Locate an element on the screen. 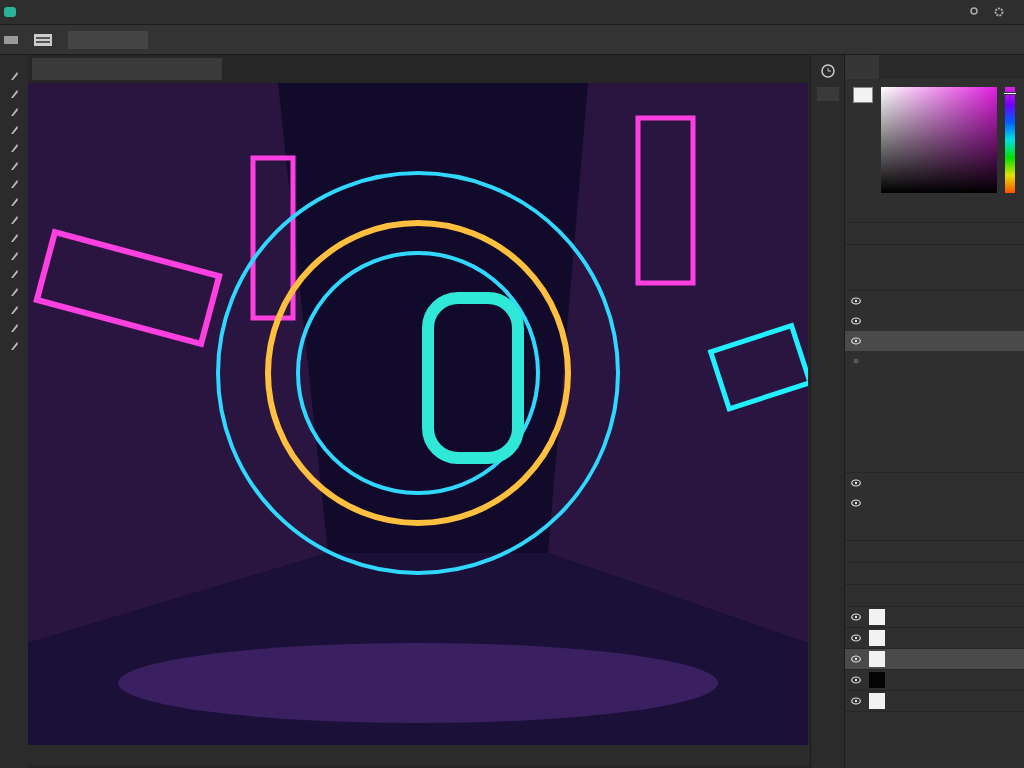 The height and width of the screenshot is (768, 1024). settings-icon is located at coordinates (974, 11).